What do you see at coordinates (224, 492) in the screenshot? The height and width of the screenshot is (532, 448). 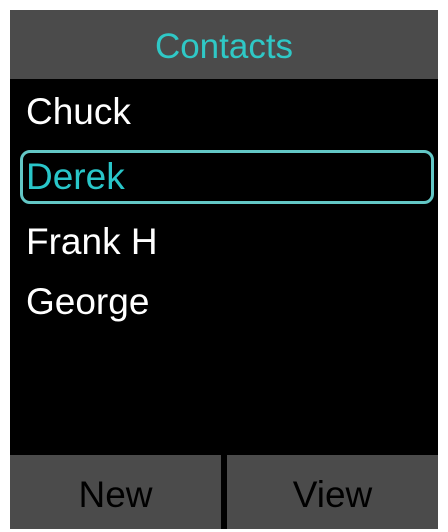 I see `softkey-bar: New View` at bounding box center [224, 492].